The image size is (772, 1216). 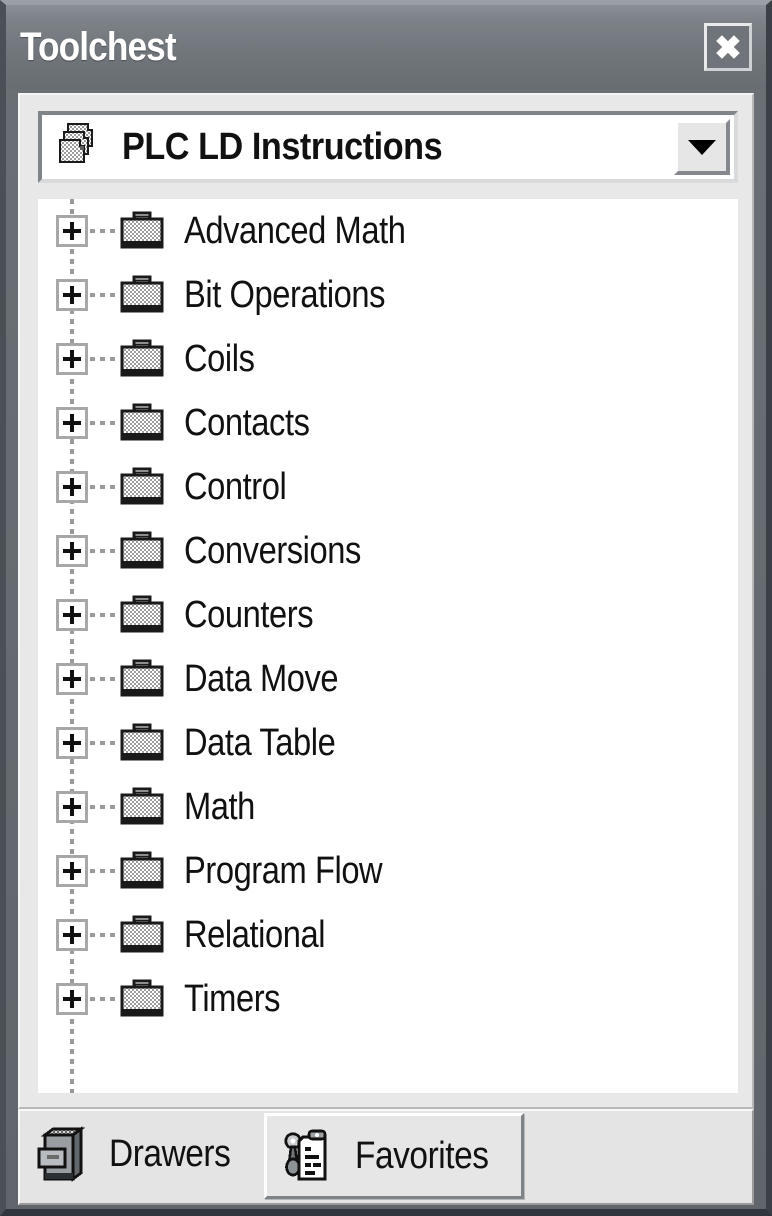 What do you see at coordinates (249, 614) in the screenshot?
I see `tree-row-label: Counters` at bounding box center [249, 614].